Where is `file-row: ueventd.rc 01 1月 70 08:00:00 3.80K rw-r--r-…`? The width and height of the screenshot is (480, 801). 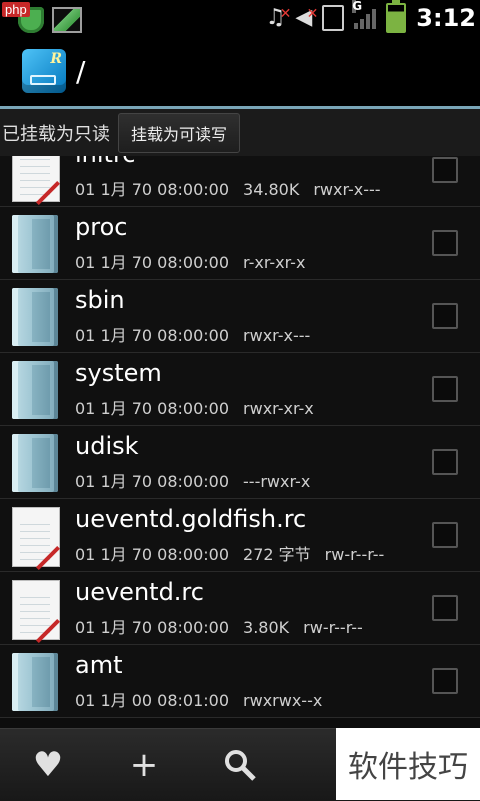
file-row: ueventd.rc 01 1月 70 08:00:00 3.80K rw-r--r-… is located at coordinates (240, 608).